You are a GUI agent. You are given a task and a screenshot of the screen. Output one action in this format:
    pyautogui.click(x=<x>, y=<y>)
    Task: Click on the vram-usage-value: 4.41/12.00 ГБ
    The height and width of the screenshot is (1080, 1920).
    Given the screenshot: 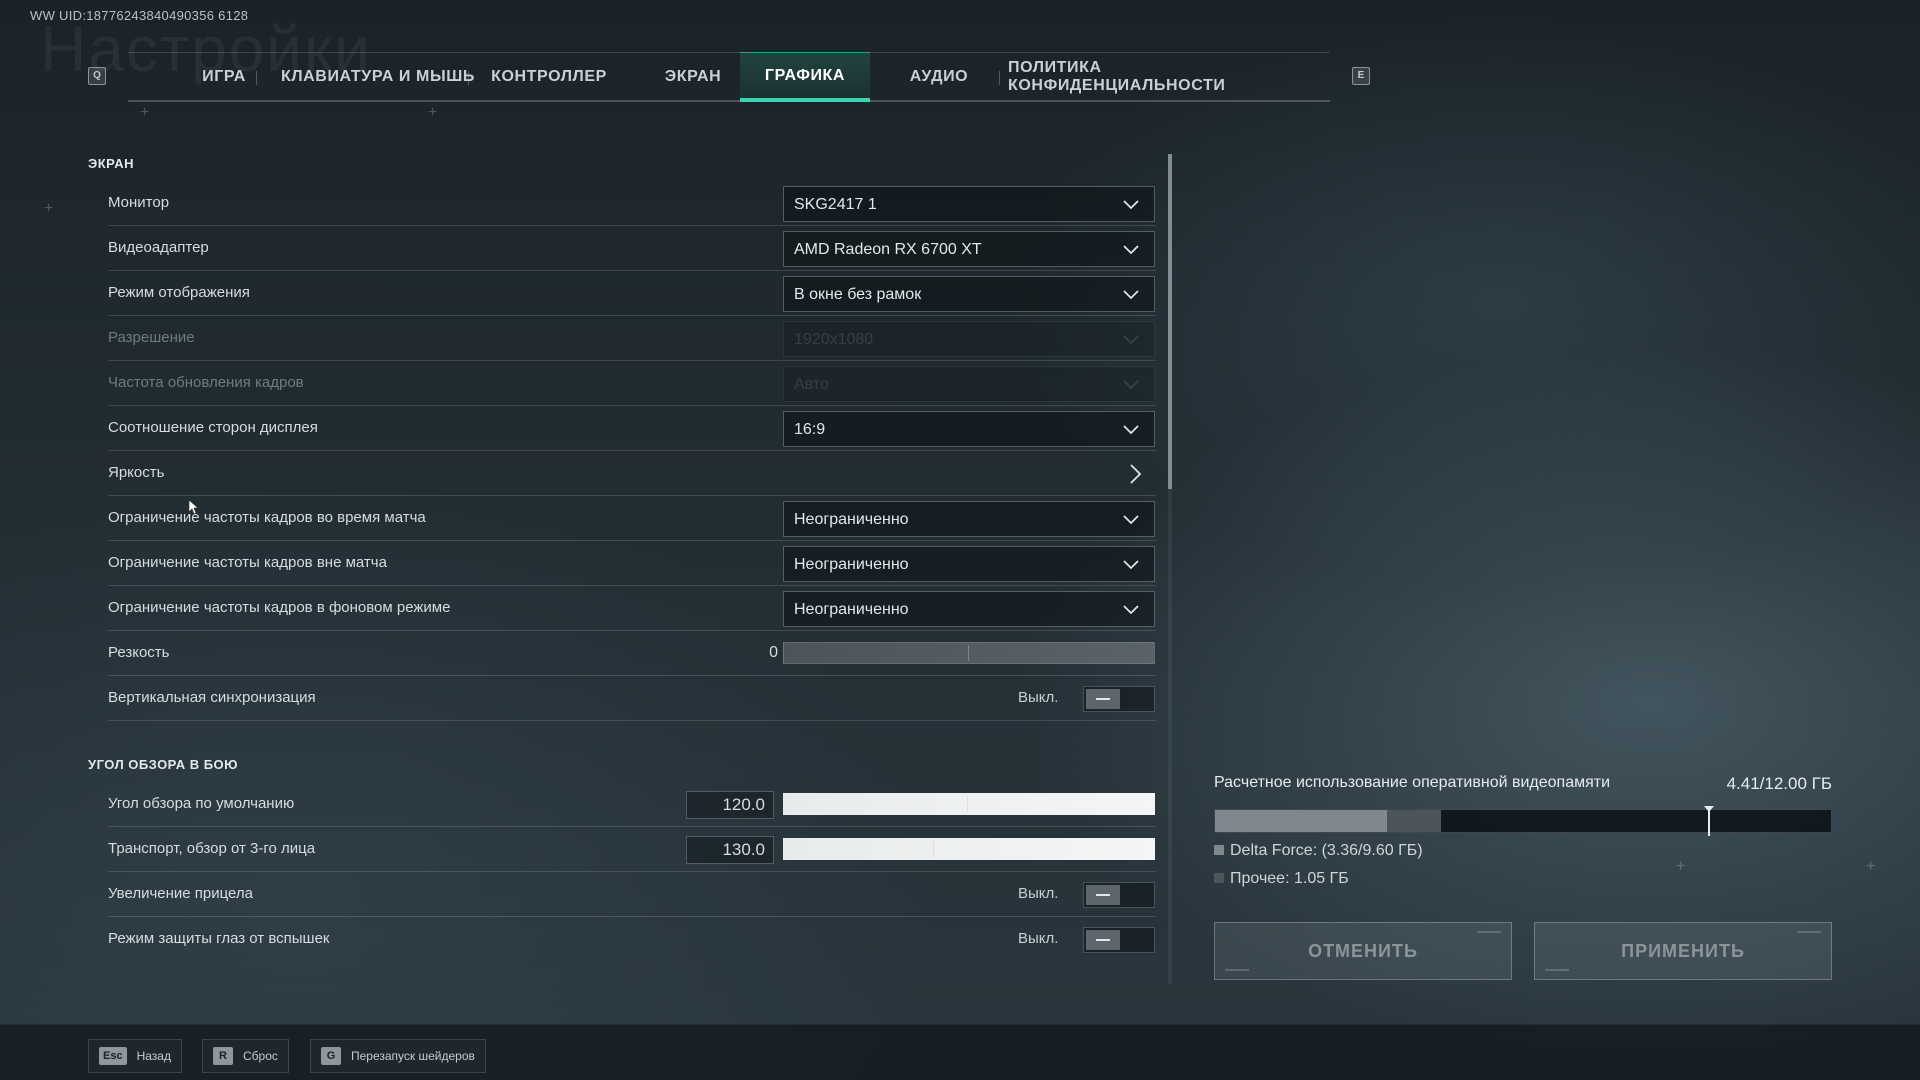 What is the action you would take?
    pyautogui.click(x=1779, y=783)
    